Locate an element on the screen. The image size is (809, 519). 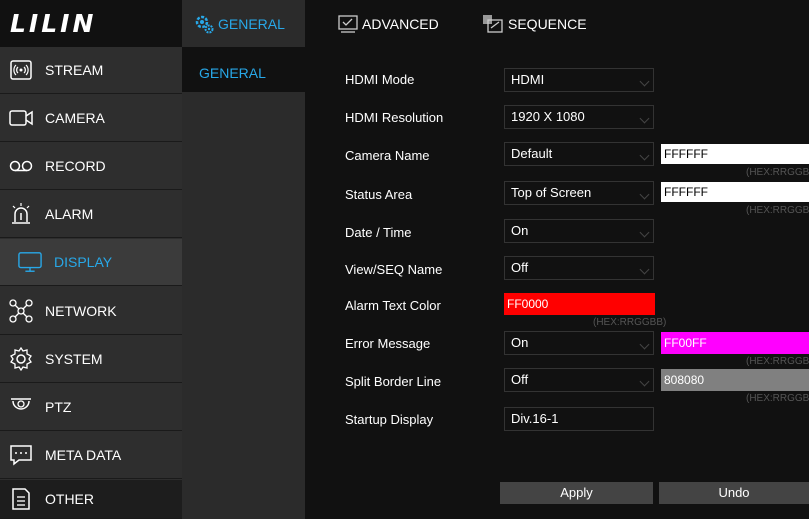
error-message-color-input: FF00FF is located at coordinates (735, 343).